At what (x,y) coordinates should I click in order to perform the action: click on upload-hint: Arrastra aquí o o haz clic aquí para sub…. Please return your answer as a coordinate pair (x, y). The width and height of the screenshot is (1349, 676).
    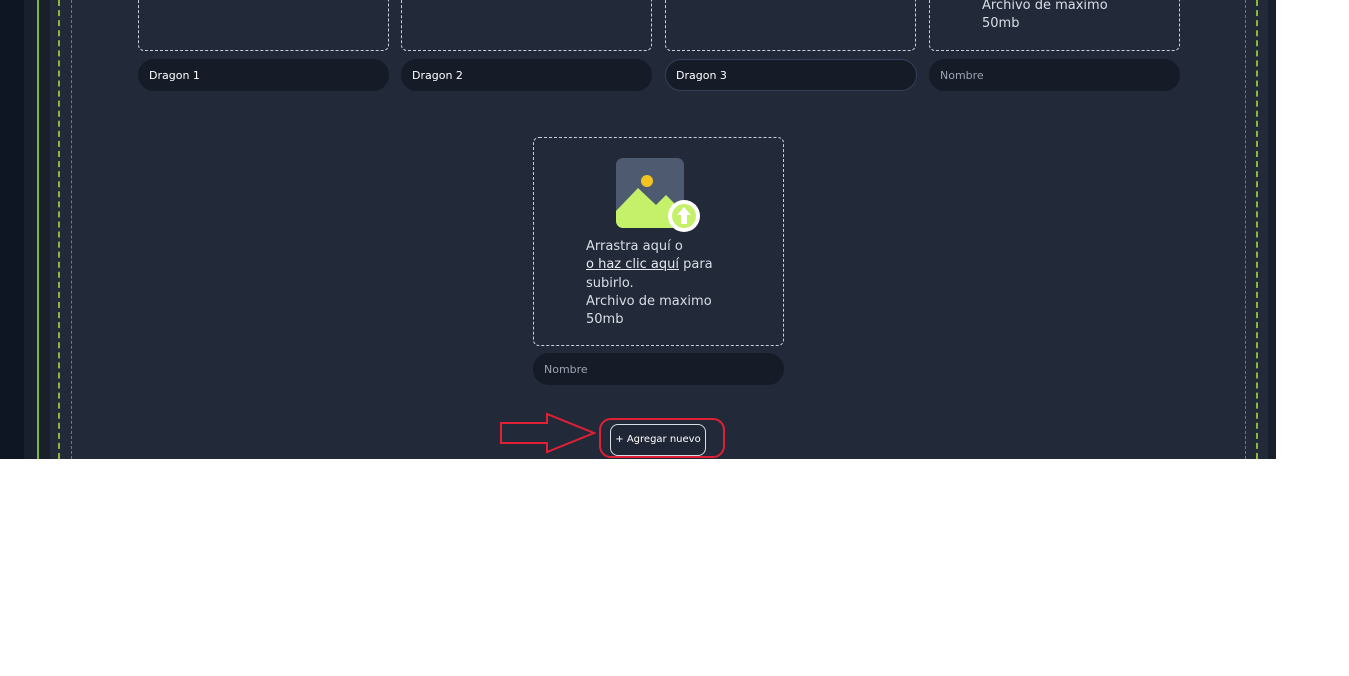
    Looking at the image, I should click on (656, 283).